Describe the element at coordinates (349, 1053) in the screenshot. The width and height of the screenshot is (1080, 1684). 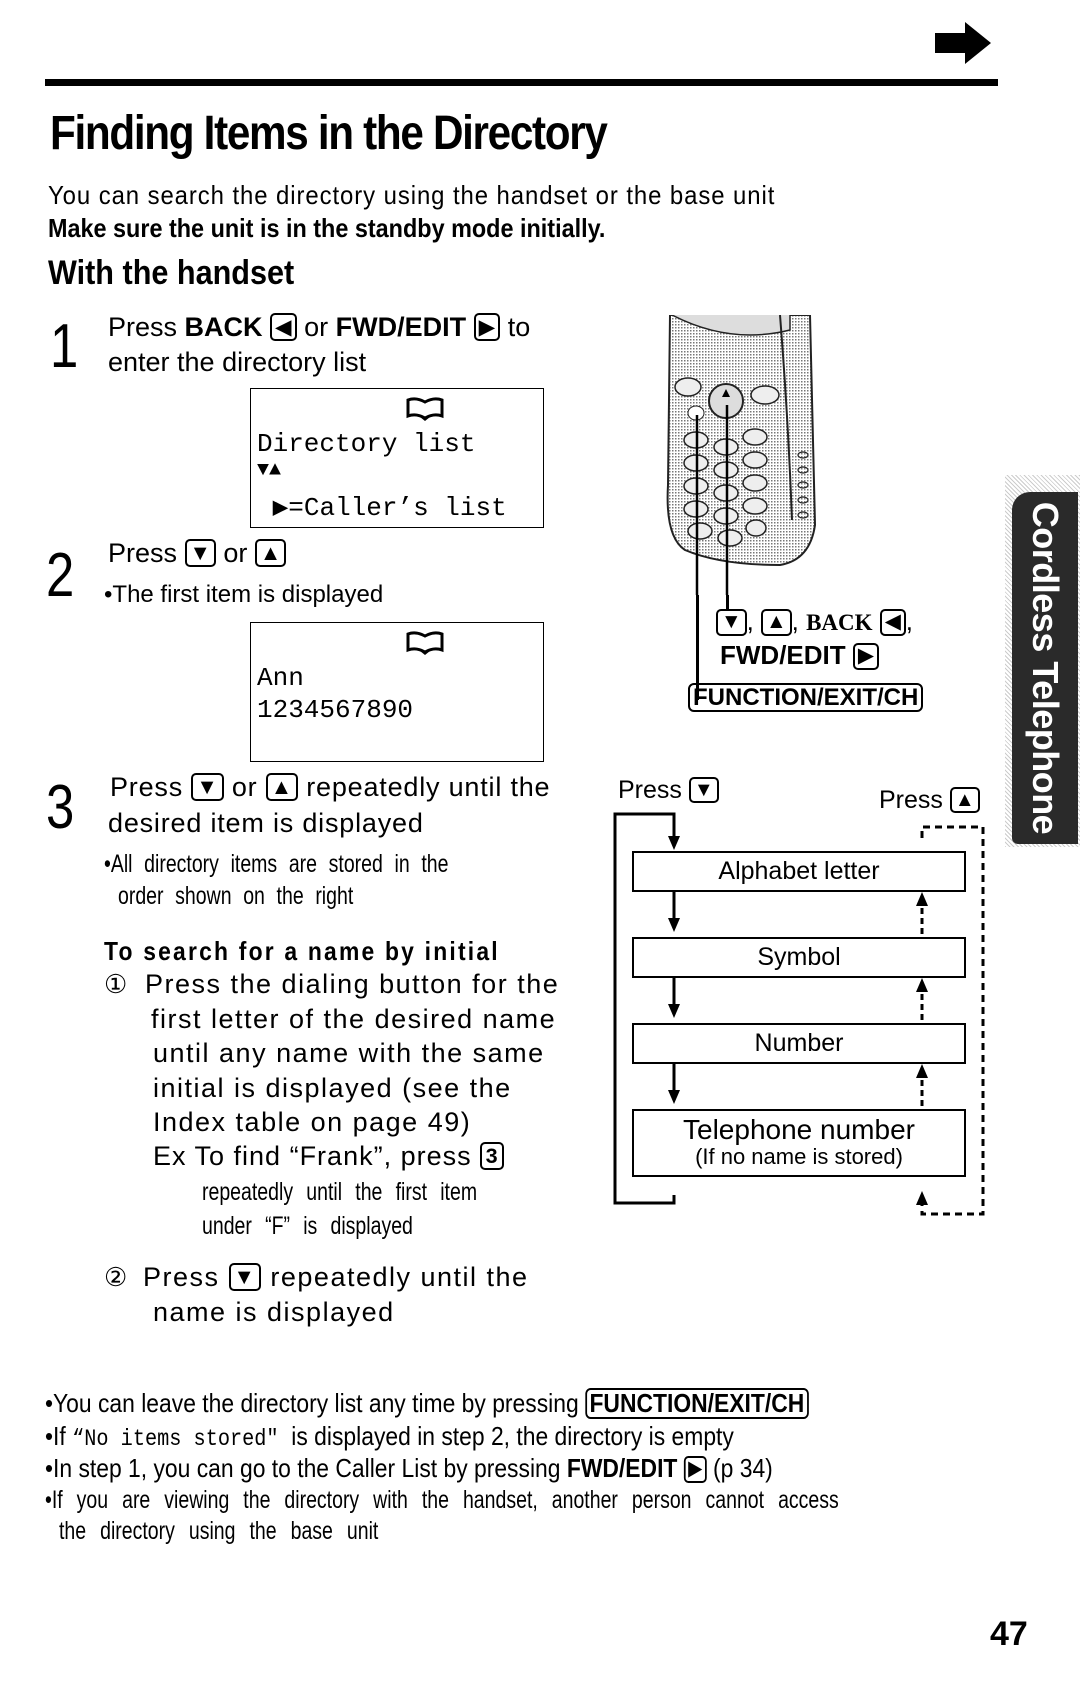
I see `sub-step-1-line3: until any name with the same` at that location.